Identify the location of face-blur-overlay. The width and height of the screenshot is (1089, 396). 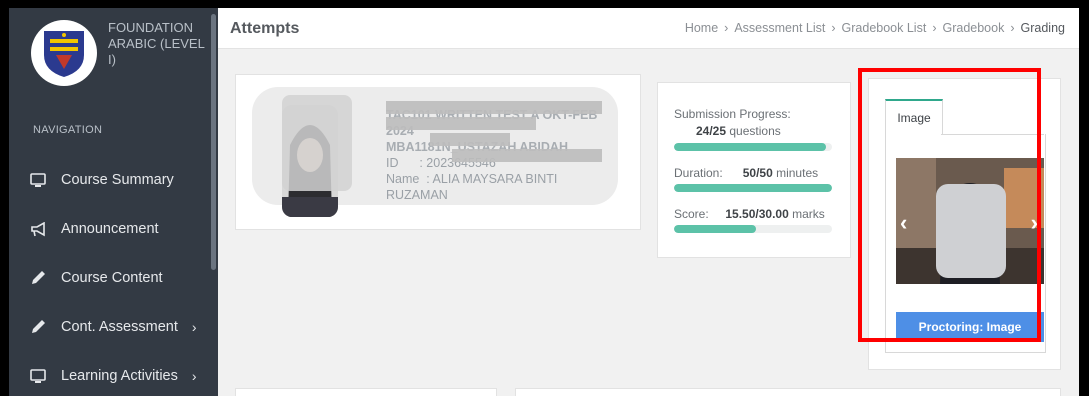
(317, 143).